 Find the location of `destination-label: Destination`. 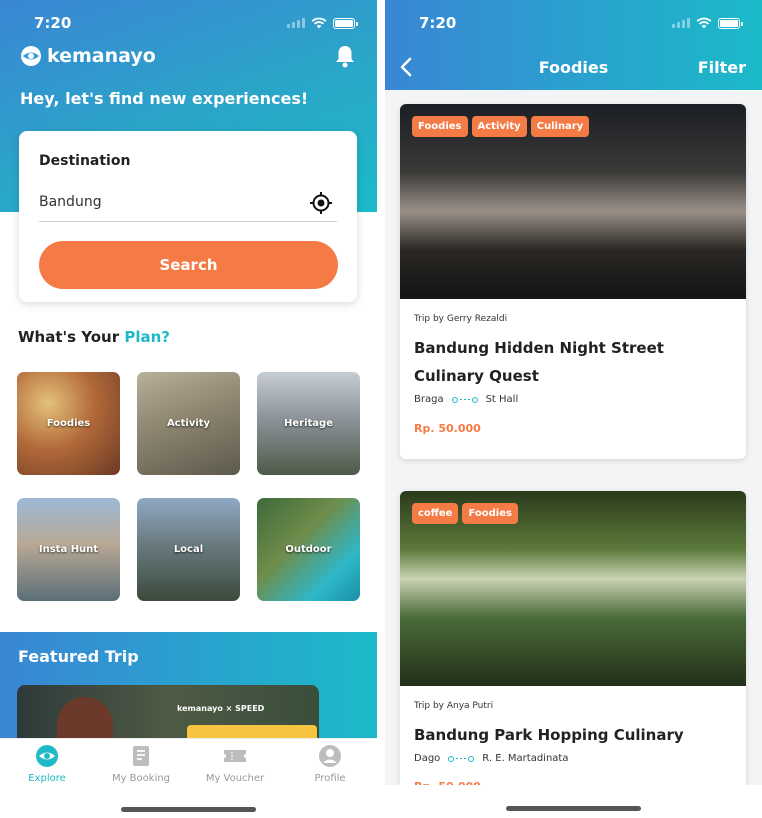

destination-label: Destination is located at coordinates (85, 161).